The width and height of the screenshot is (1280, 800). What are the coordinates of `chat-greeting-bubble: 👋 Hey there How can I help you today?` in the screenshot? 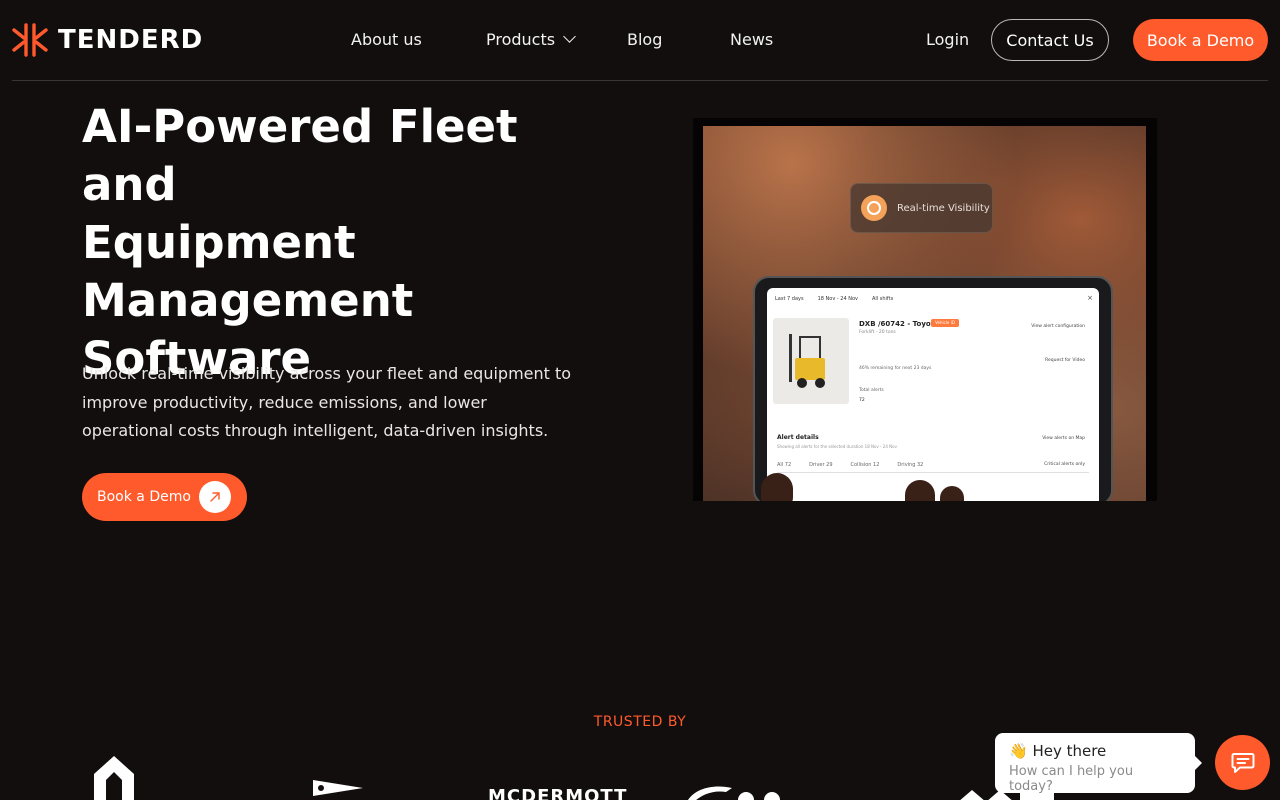 It's located at (1098, 763).